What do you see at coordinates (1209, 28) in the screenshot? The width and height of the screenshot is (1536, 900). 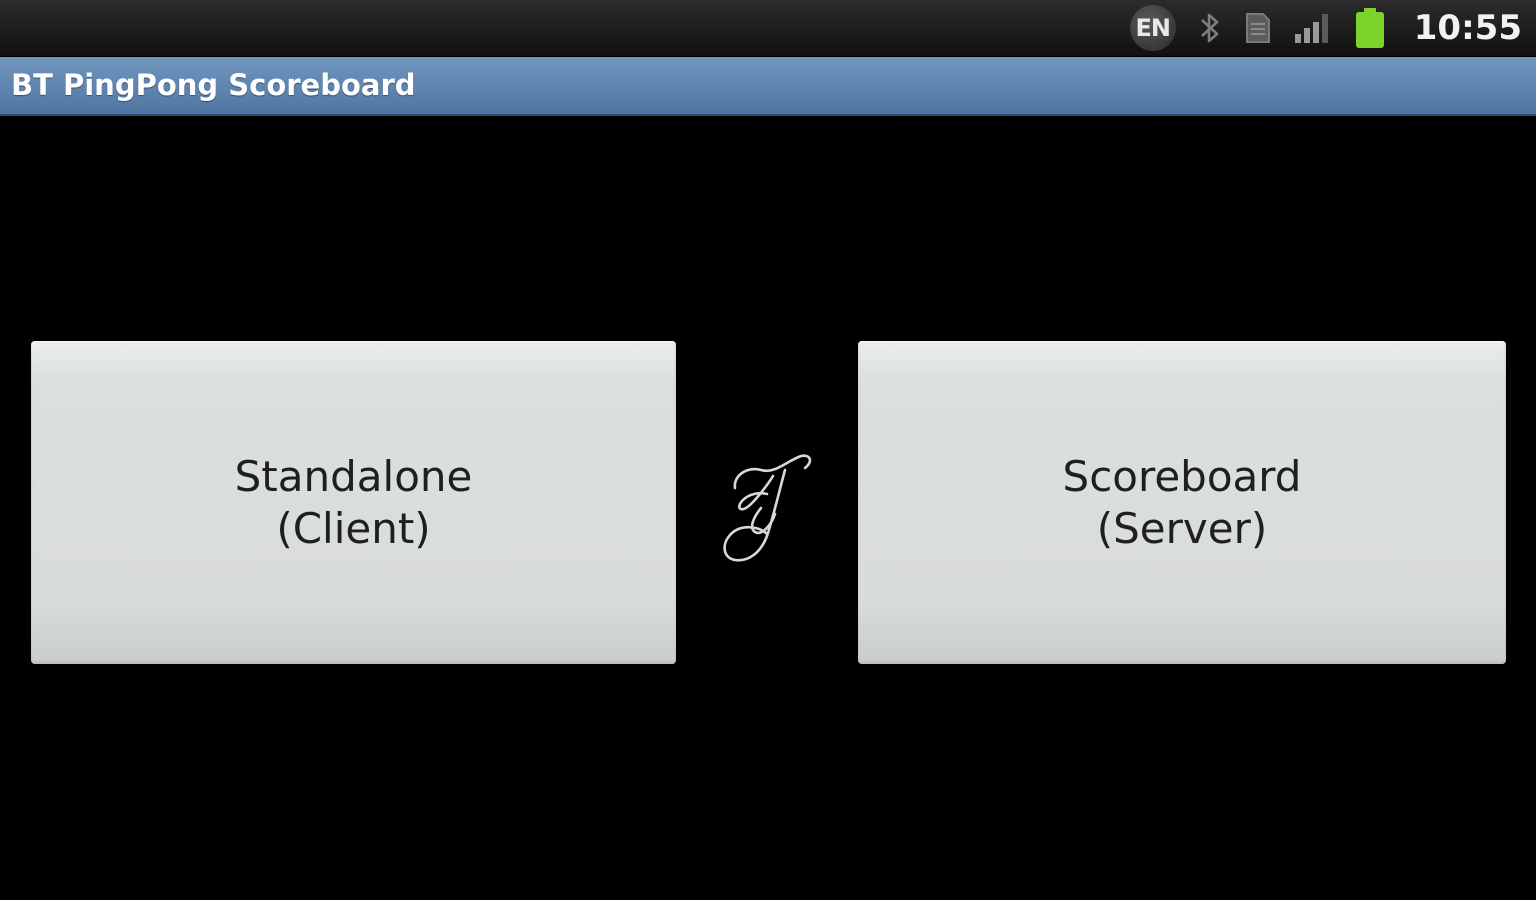 I see `bluetooth-icon` at bounding box center [1209, 28].